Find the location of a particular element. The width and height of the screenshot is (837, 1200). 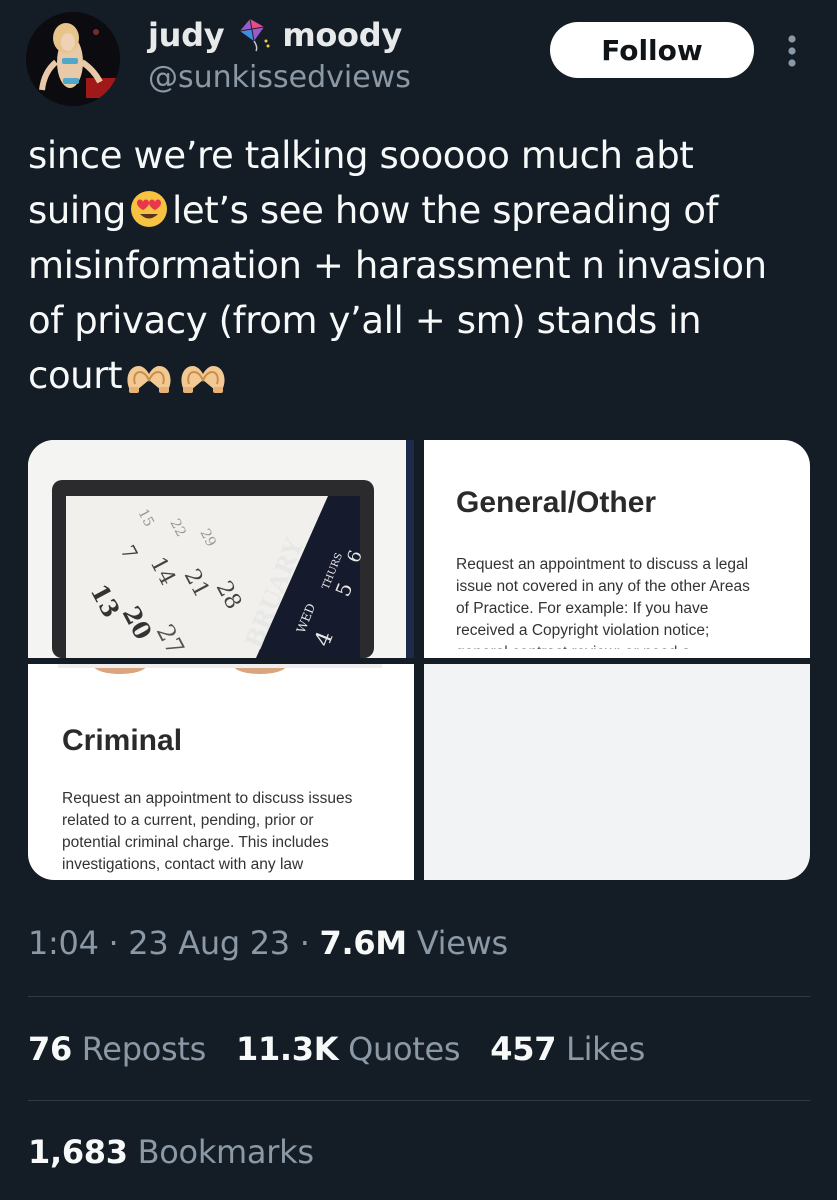

quotes-label: Quotes is located at coordinates (399, 1049).